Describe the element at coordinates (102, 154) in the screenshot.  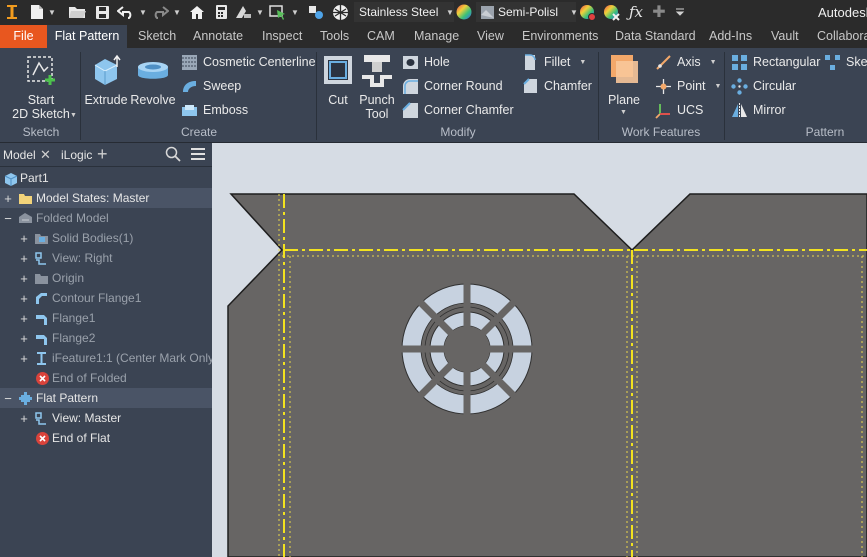
I see `add-tab-icon: +` at that location.